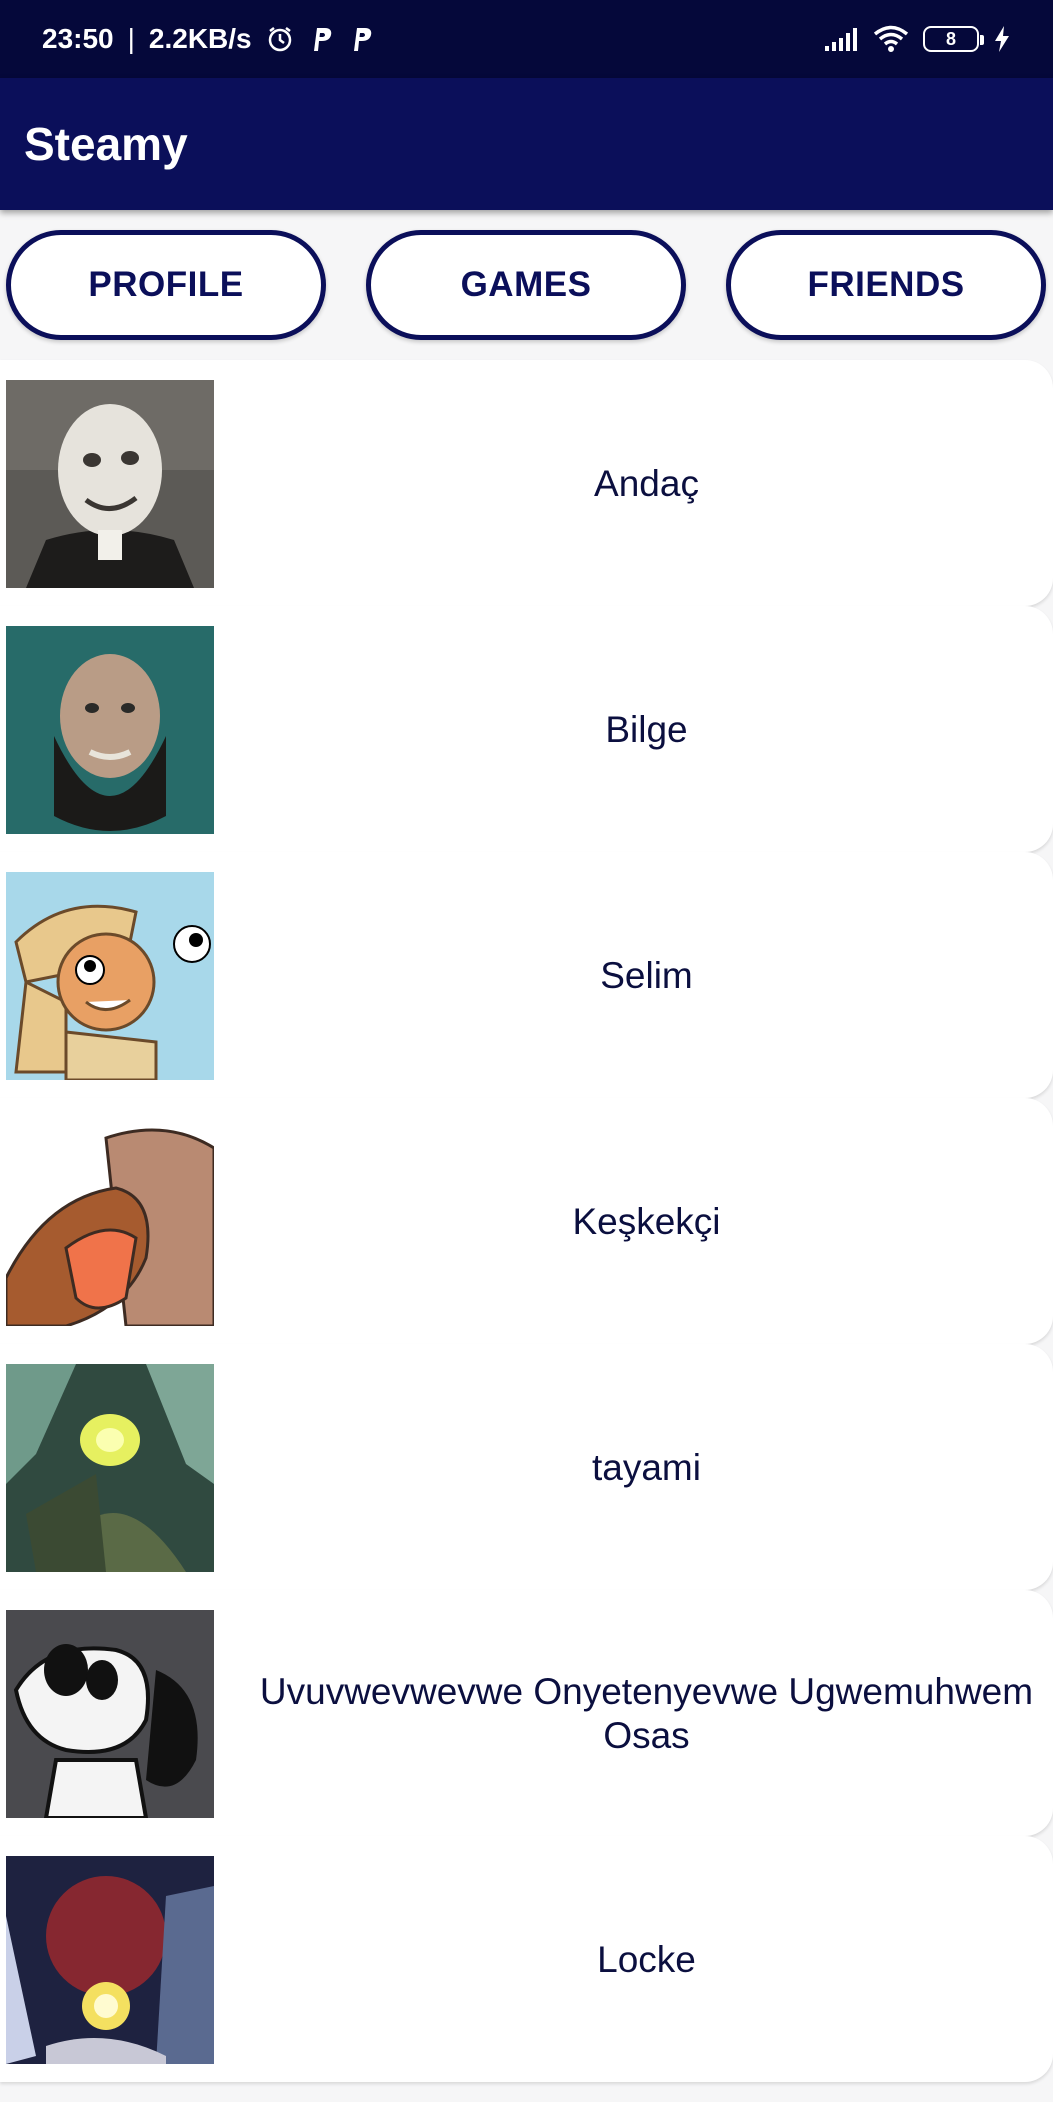 The width and height of the screenshot is (1053, 2102). I want to click on battery-level: 8, so click(950, 38).